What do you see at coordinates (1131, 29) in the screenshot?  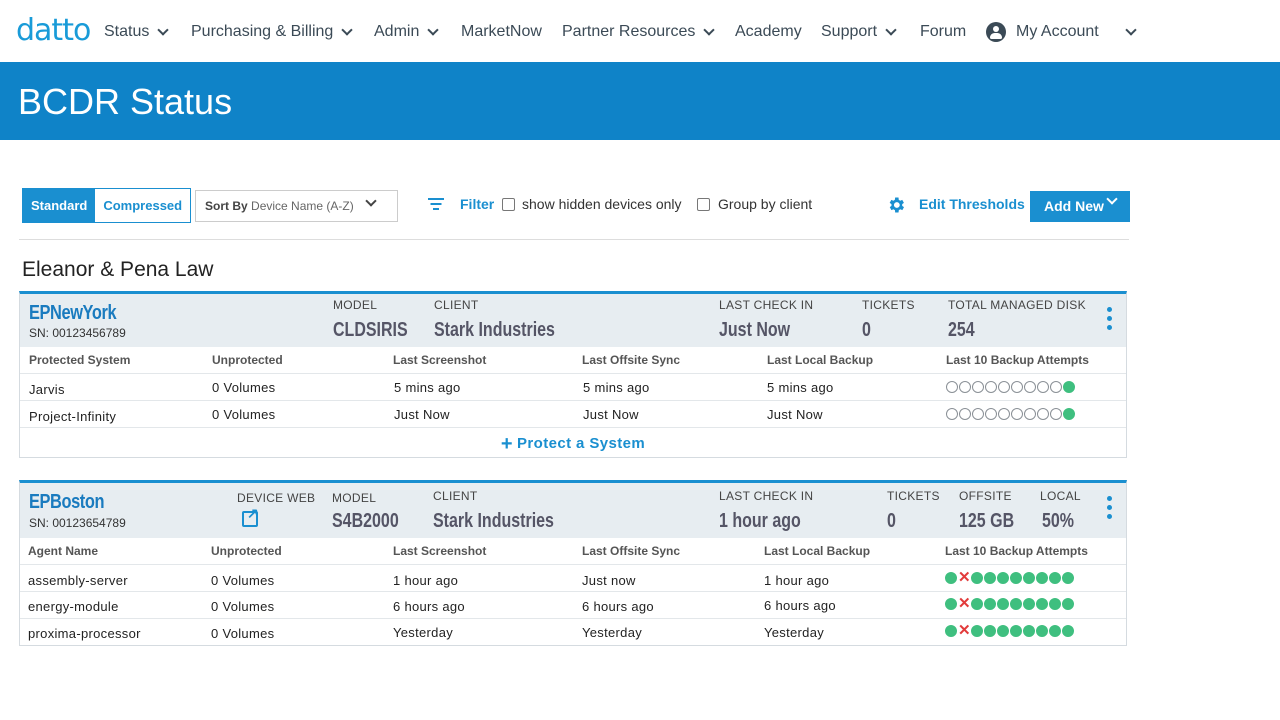 I see `chevron-down-icon` at bounding box center [1131, 29].